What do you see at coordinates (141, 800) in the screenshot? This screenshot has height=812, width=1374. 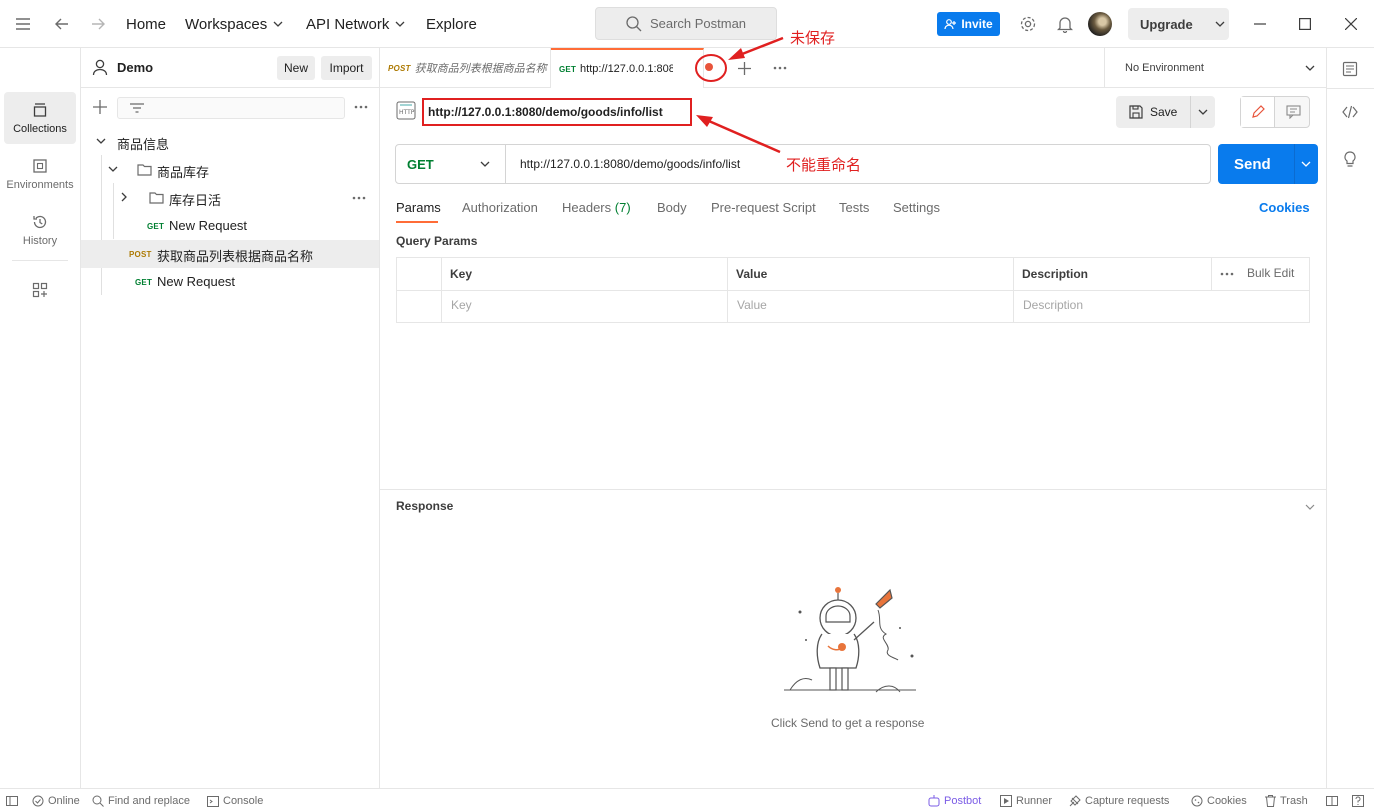 I see `find-and-replace-button: Find and replace` at bounding box center [141, 800].